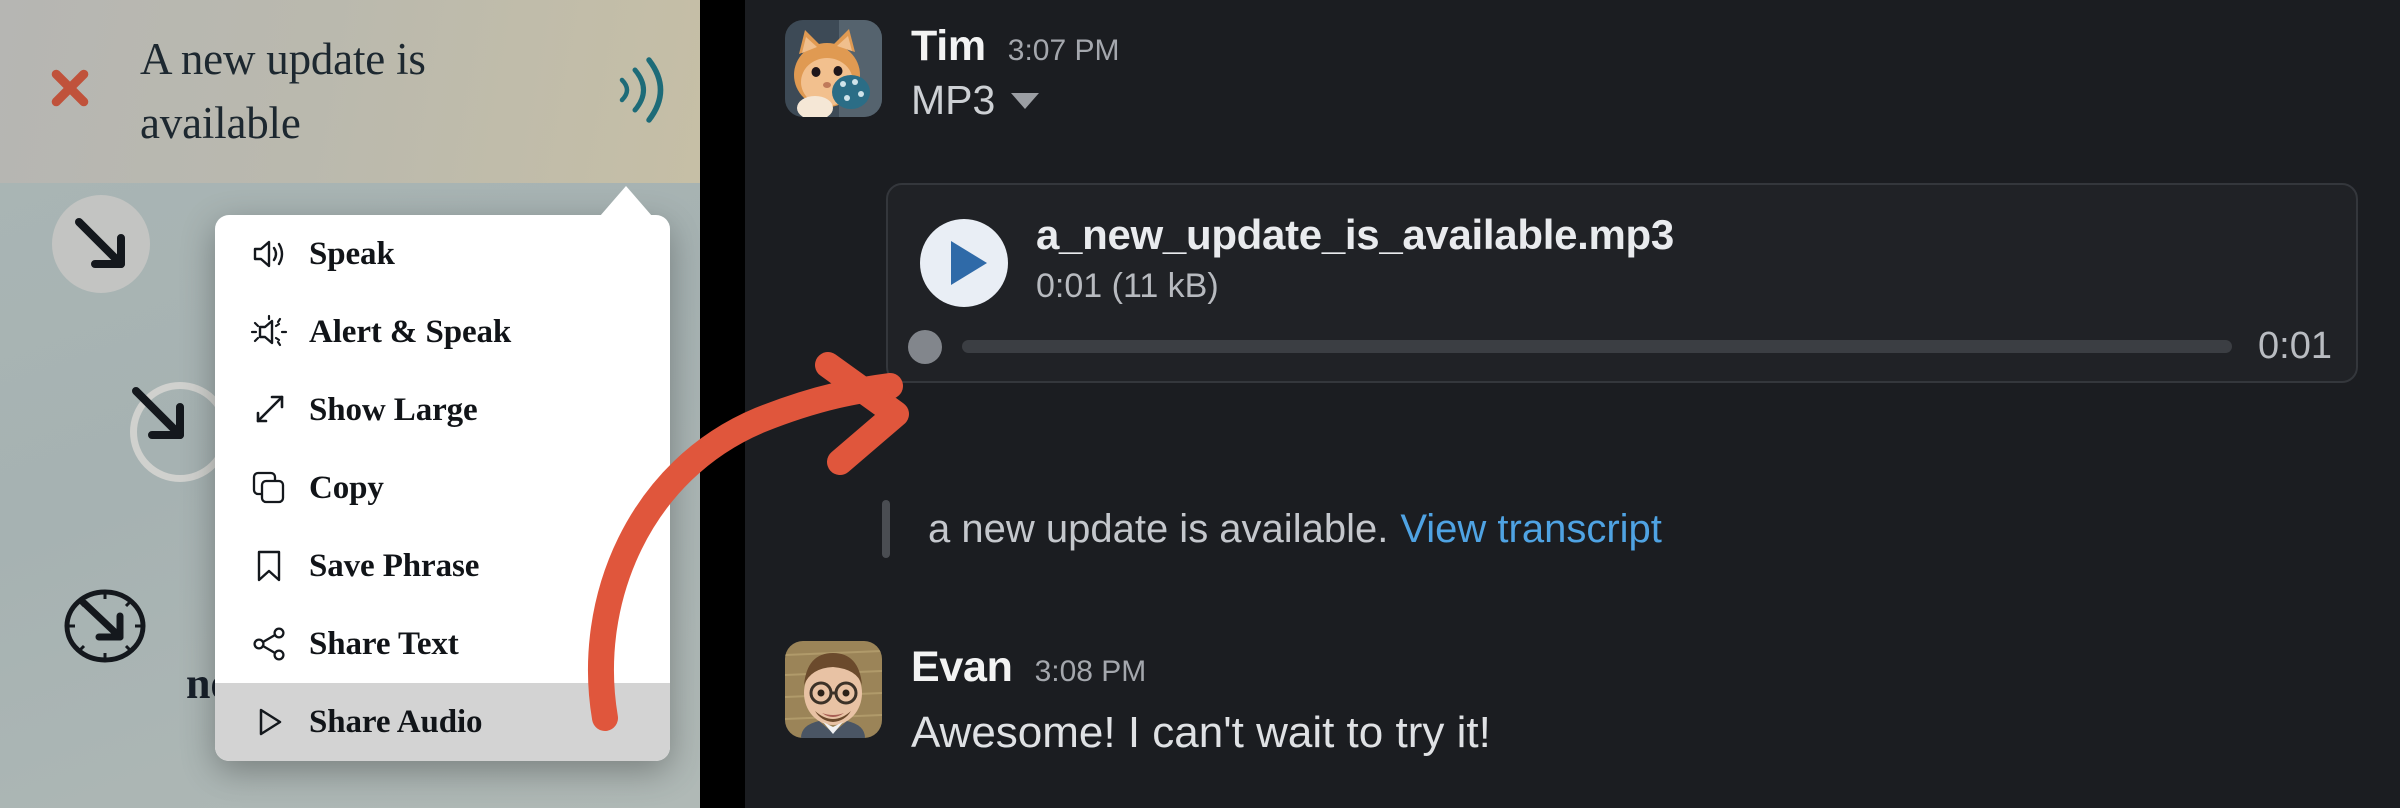 The height and width of the screenshot is (808, 2400). Describe the element at coordinates (1090, 671) in the screenshot. I see `message-timestamp: 3:08 PM` at that location.